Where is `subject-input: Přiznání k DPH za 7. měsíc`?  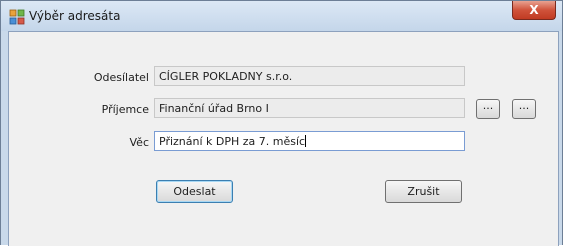
subject-input: Přiznání k DPH za 7. měsíc is located at coordinates (309, 141).